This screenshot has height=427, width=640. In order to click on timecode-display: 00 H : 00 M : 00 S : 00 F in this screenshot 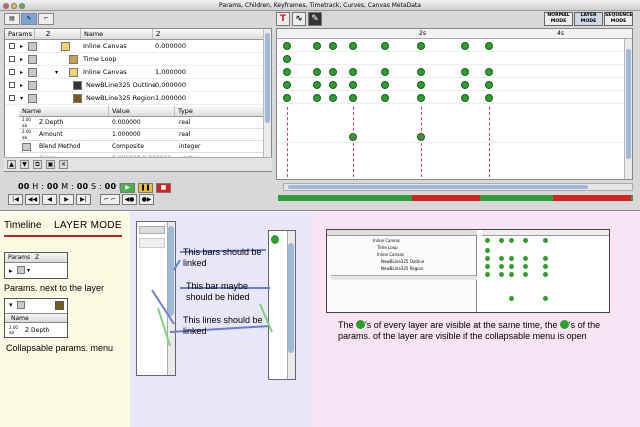, I will do `click(71, 186)`.